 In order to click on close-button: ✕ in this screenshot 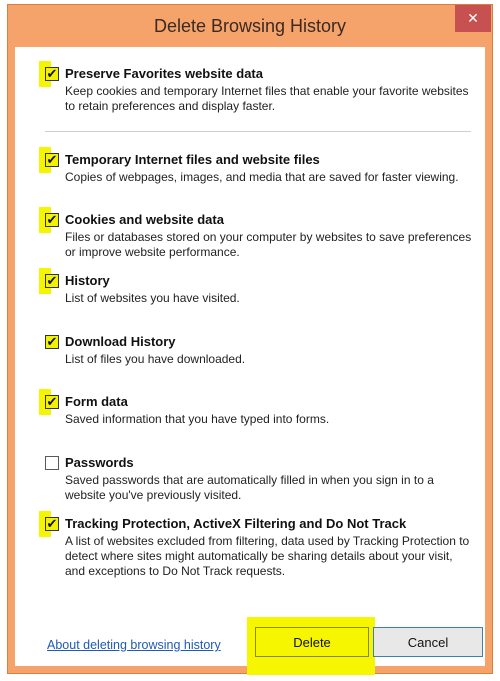, I will do `click(473, 18)`.